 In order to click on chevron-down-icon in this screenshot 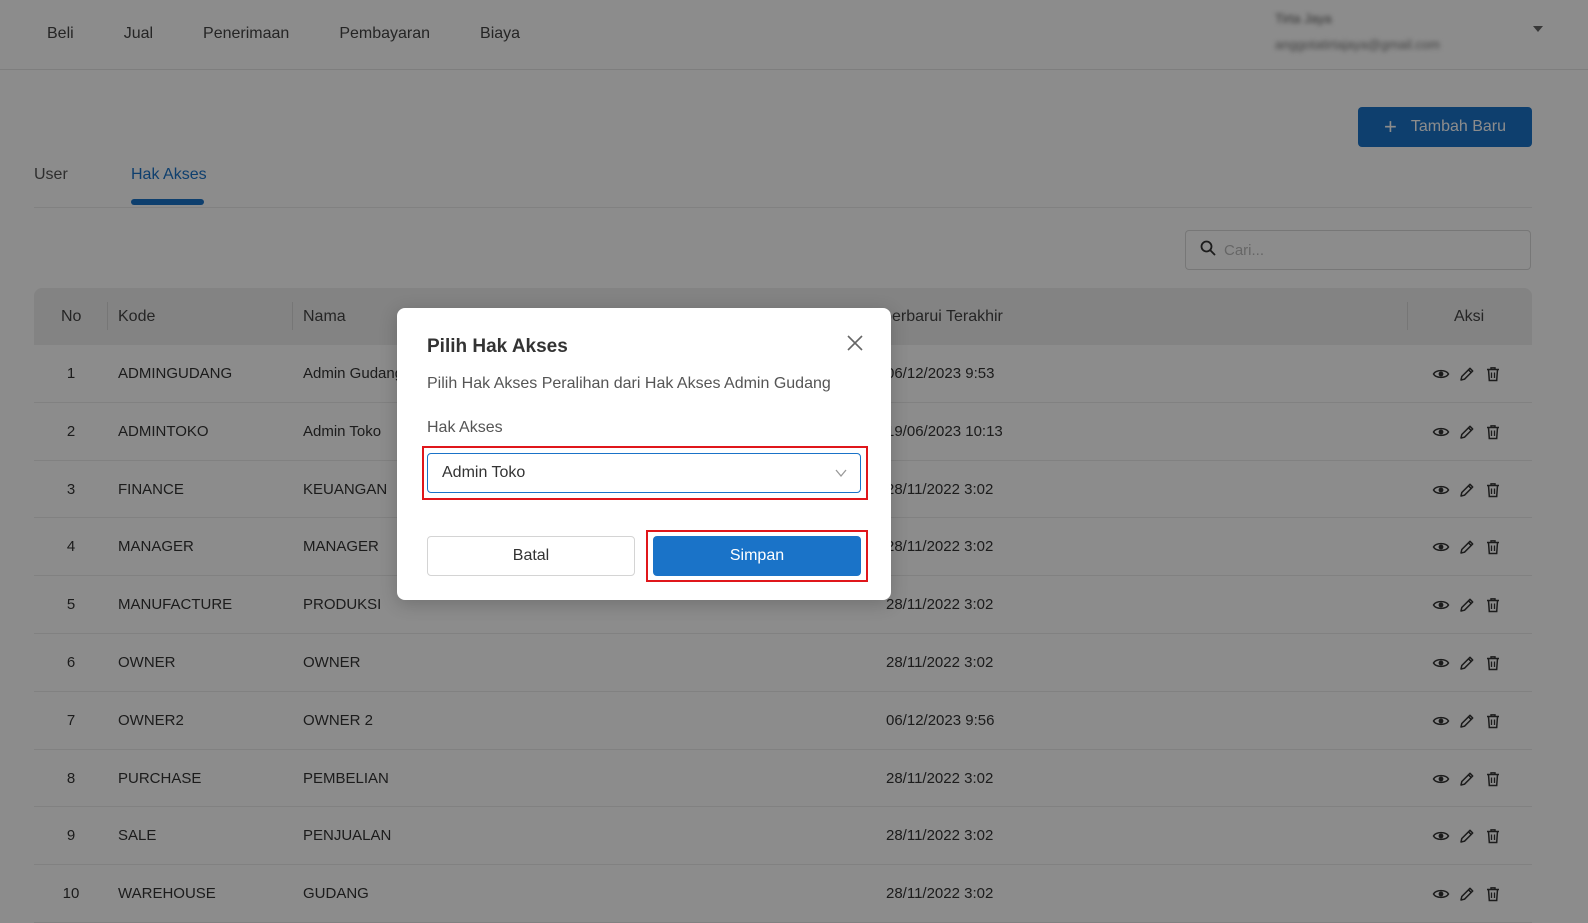, I will do `click(841, 473)`.